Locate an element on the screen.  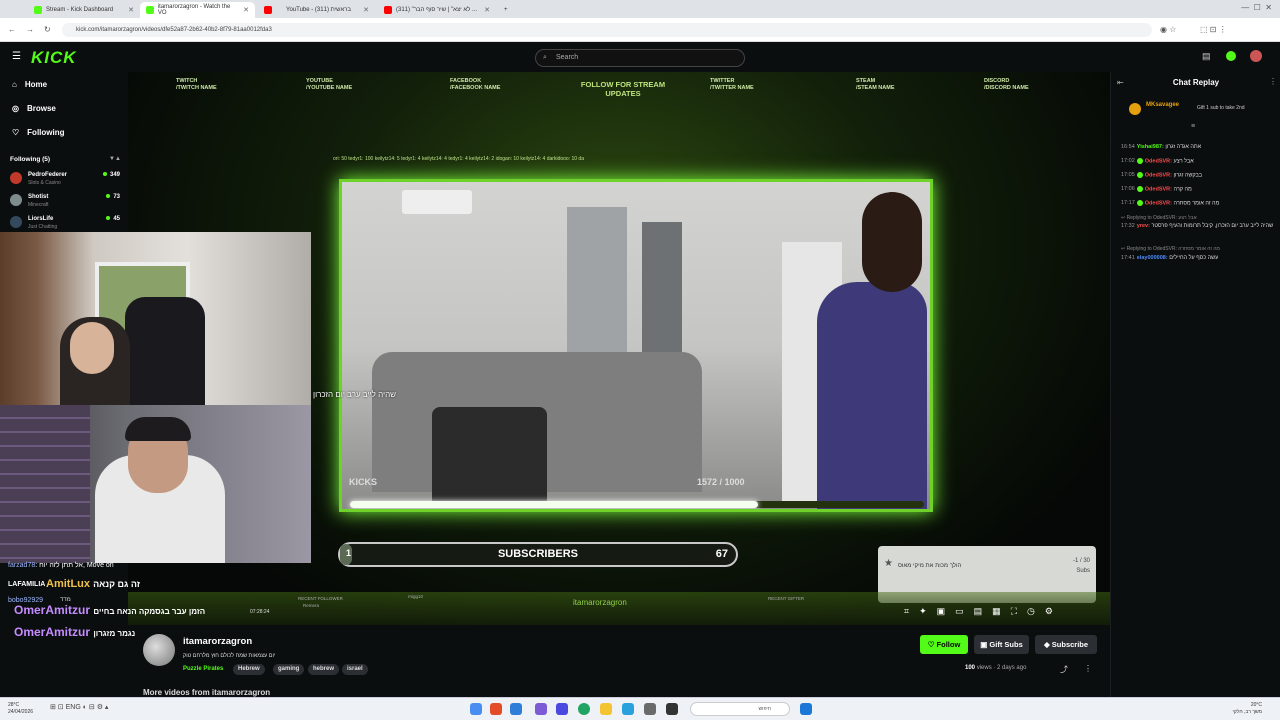
clip-icon: ⌗ is located at coordinates (906, 613).